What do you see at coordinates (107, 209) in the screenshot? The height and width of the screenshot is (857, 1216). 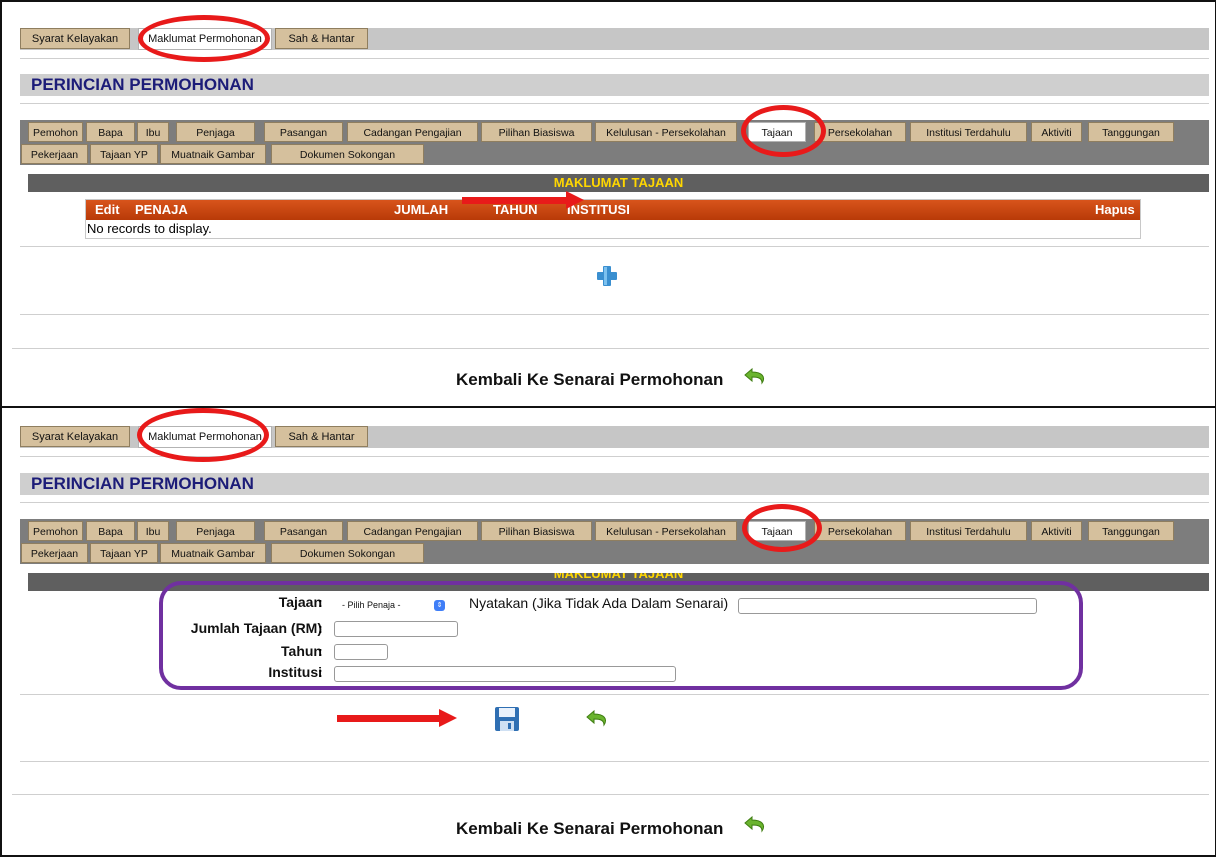 I see `col-edit: Edit` at bounding box center [107, 209].